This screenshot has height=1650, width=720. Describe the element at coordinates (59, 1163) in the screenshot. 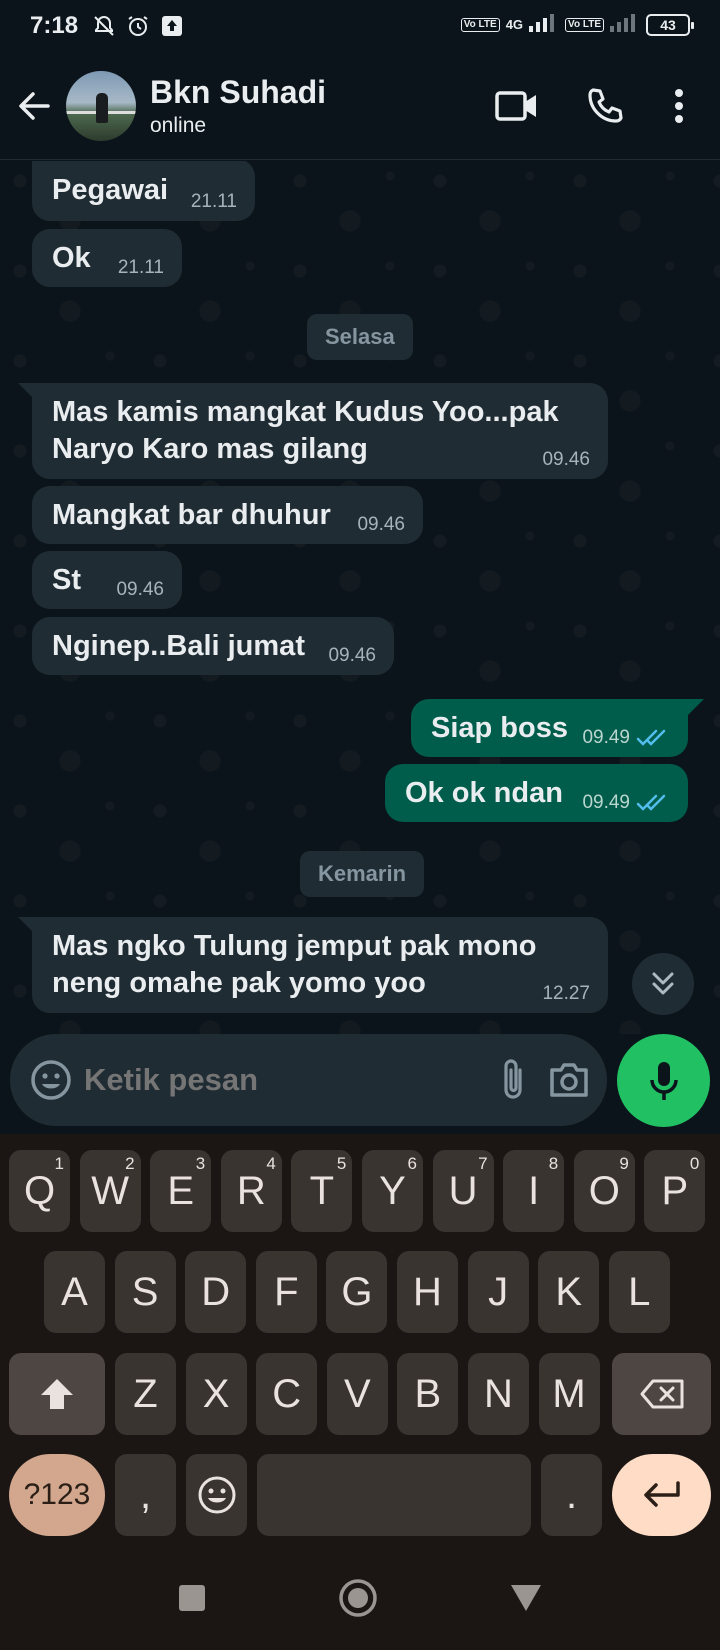

I see `key-hint: 1` at that location.